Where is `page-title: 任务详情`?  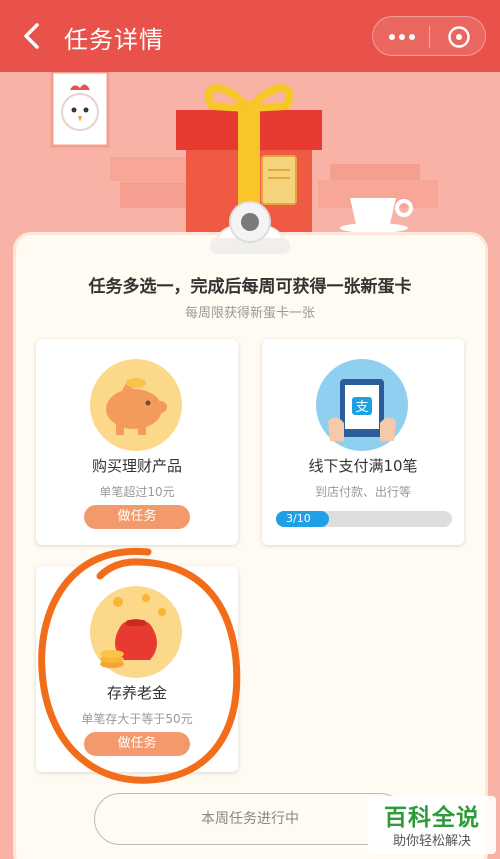 page-title: 任务详情 is located at coordinates (114, 40).